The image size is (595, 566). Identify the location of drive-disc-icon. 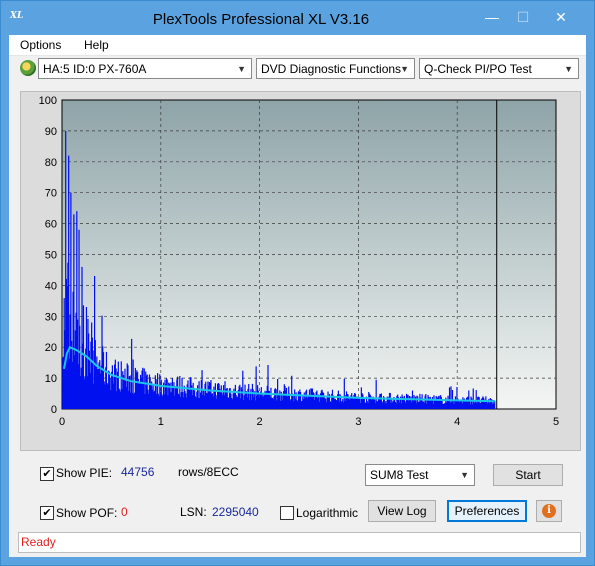
(28, 68).